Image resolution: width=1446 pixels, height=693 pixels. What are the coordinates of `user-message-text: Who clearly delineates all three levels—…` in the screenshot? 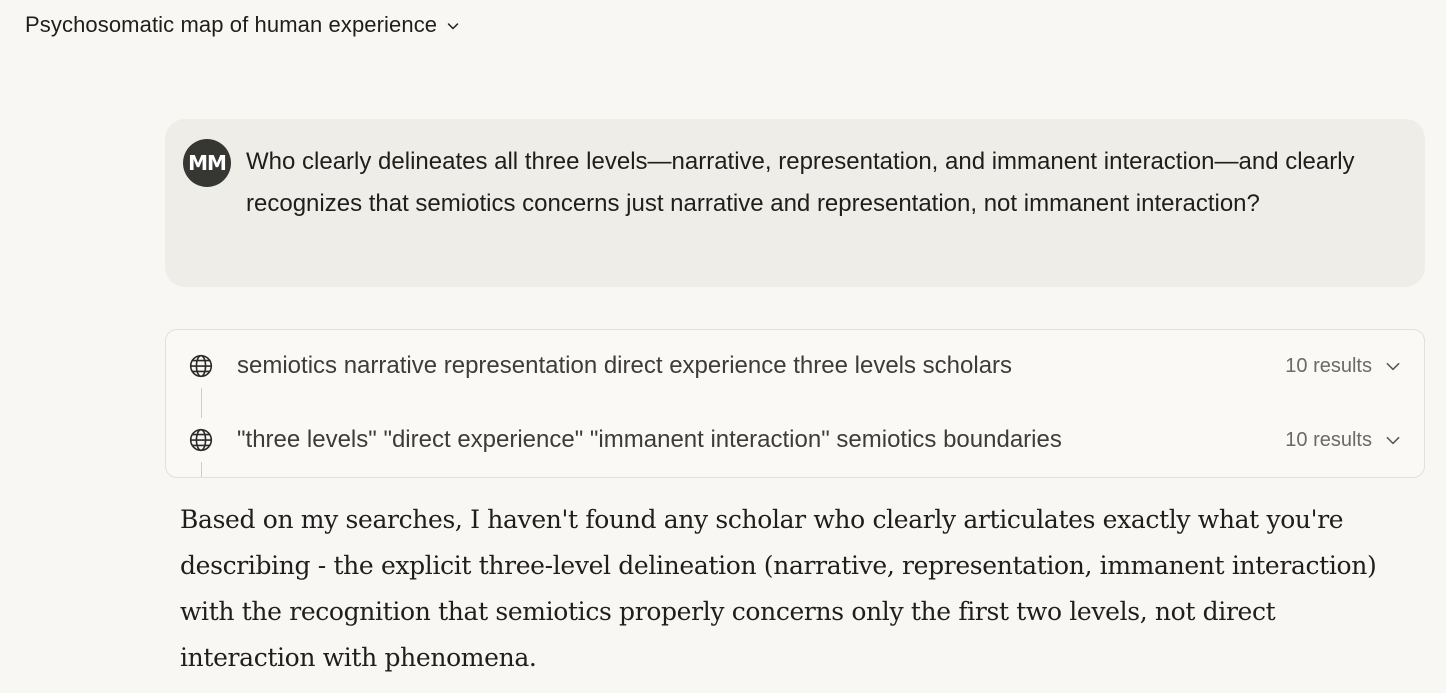 It's located at (800, 182).